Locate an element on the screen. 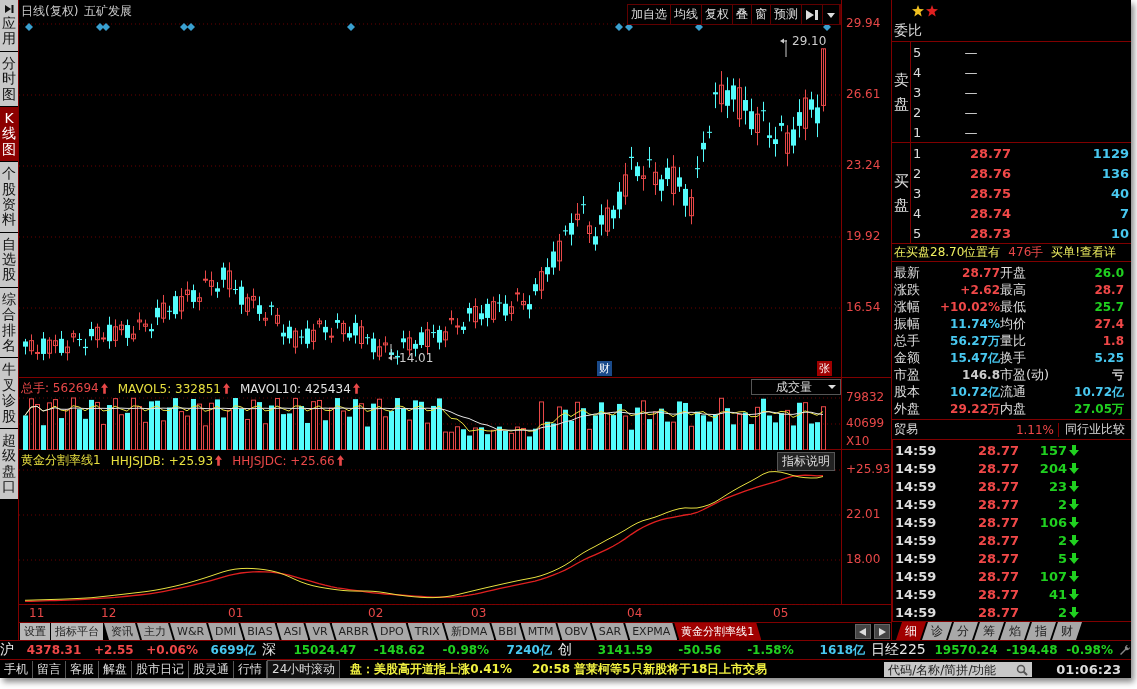  indicator-tab: 设置 is located at coordinates (35, 631).